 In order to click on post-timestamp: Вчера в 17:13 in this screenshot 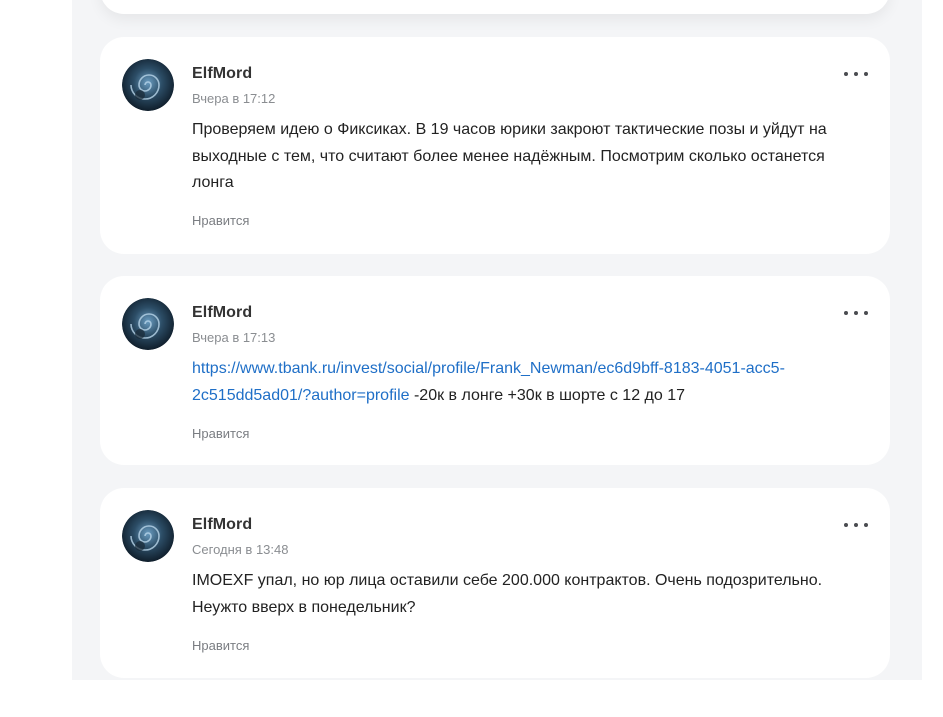, I will do `click(233, 337)`.